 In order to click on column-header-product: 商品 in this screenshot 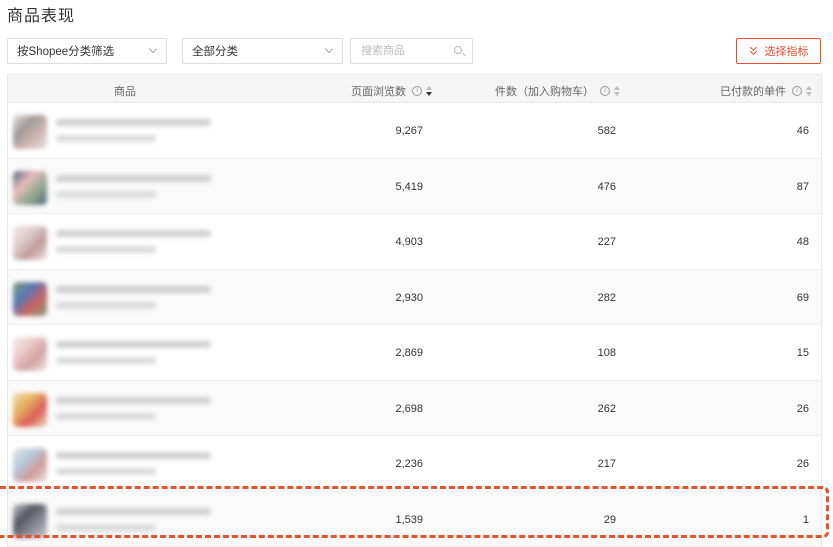, I will do `click(125, 91)`.